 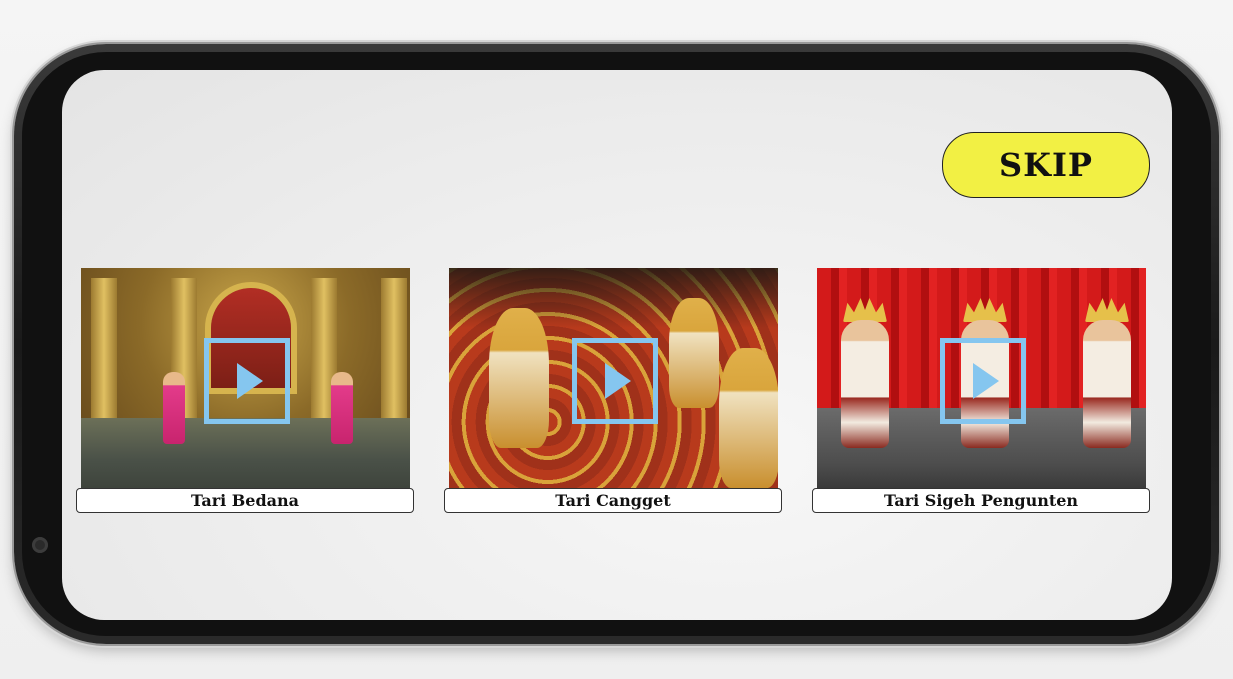 I want to click on video-card-tari-bedana: Tari Bedana, so click(x=245, y=390).